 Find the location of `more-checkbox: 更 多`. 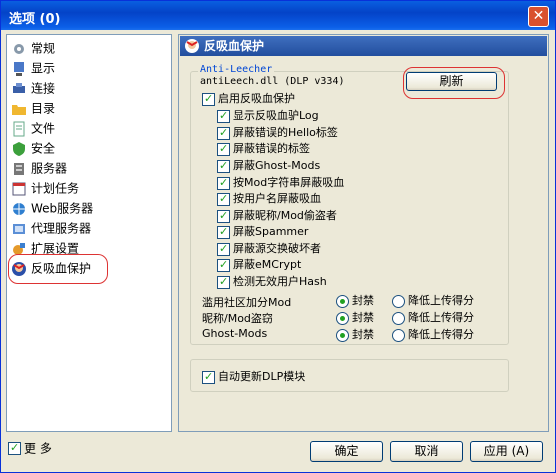

more-checkbox: 更 多 is located at coordinates (30, 448).